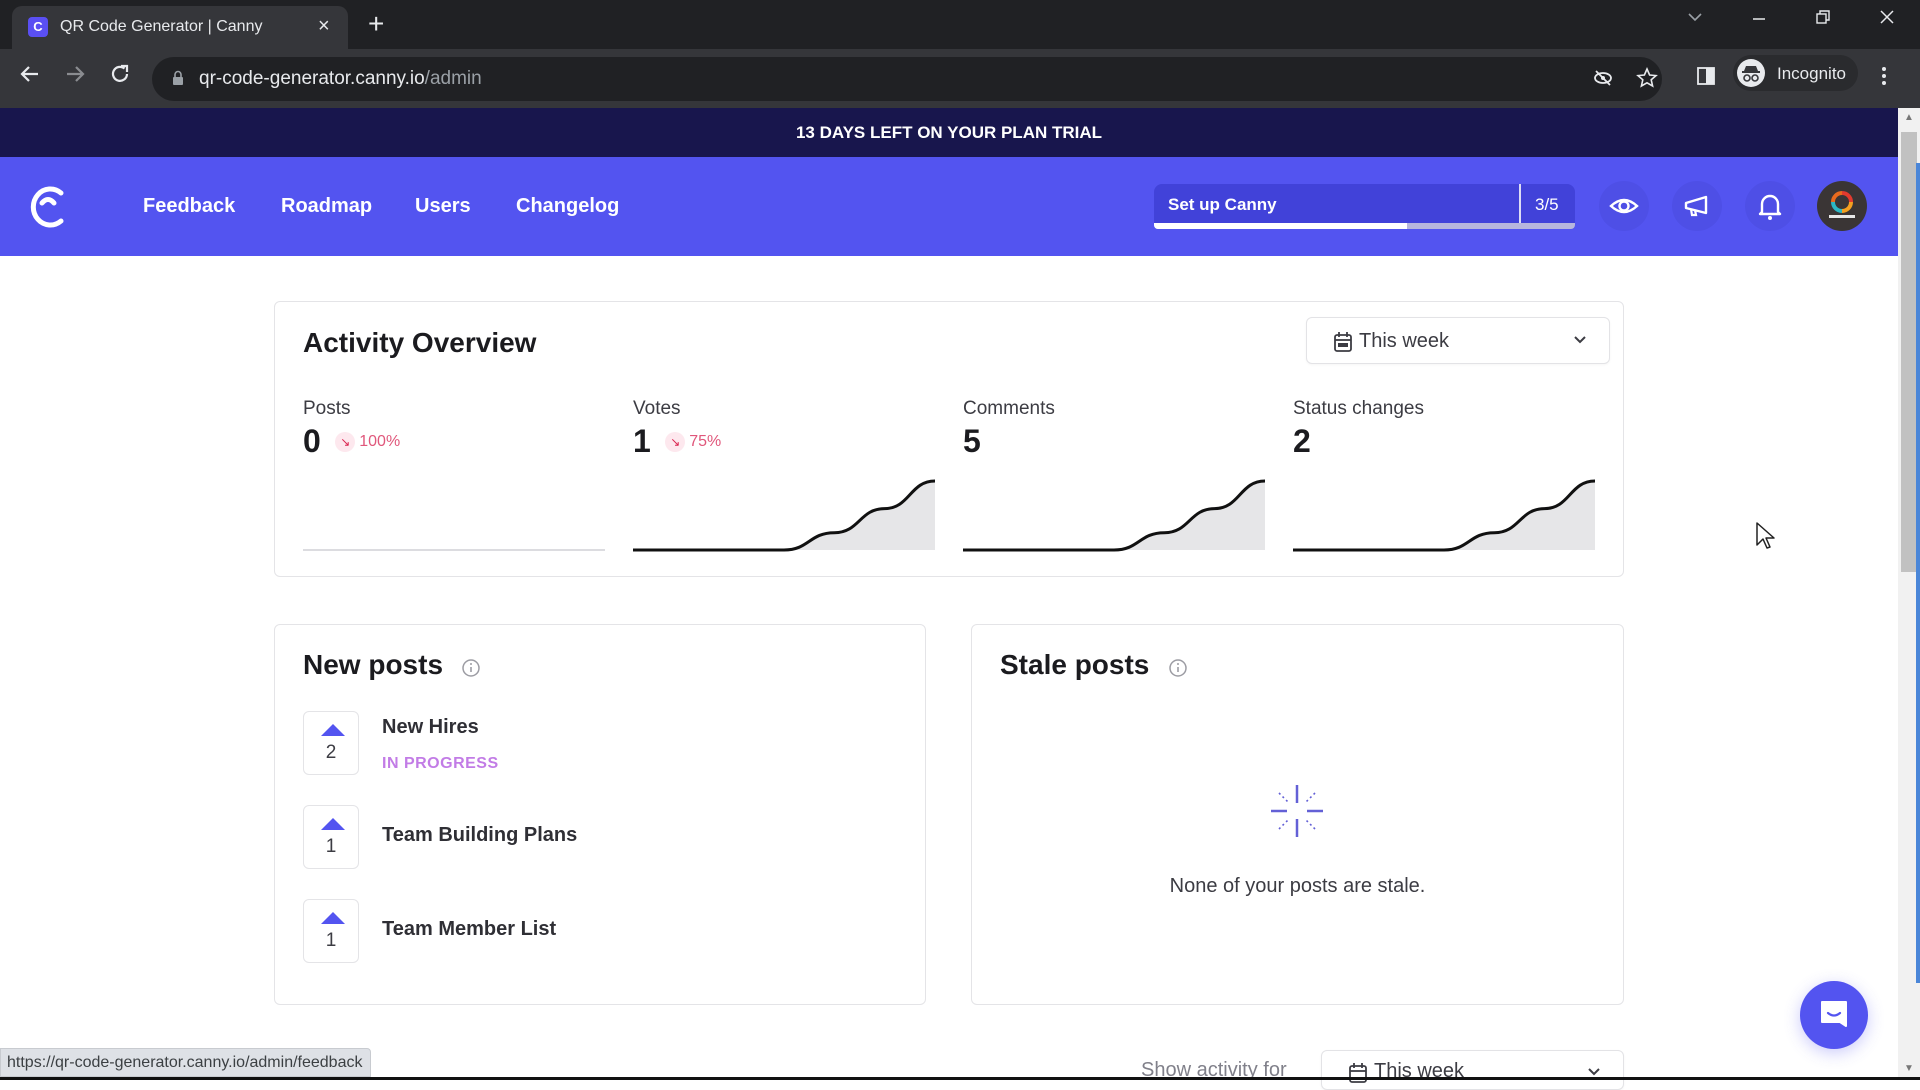 The width and height of the screenshot is (1920, 1090). Describe the element at coordinates (1706, 79) in the screenshot. I see `side-panel-icon` at that location.